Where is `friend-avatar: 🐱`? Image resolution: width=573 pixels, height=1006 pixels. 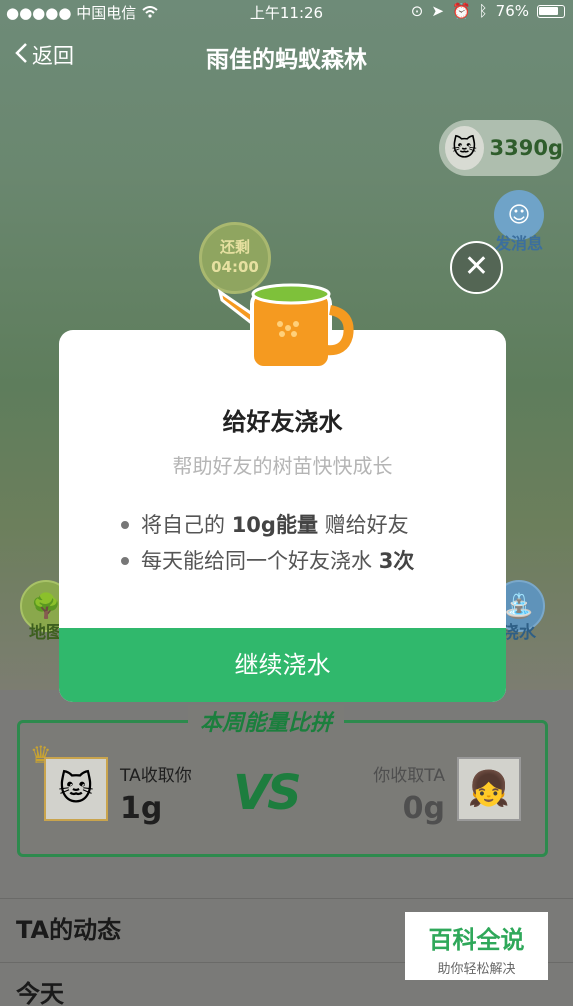 friend-avatar: 🐱 is located at coordinates (76, 789).